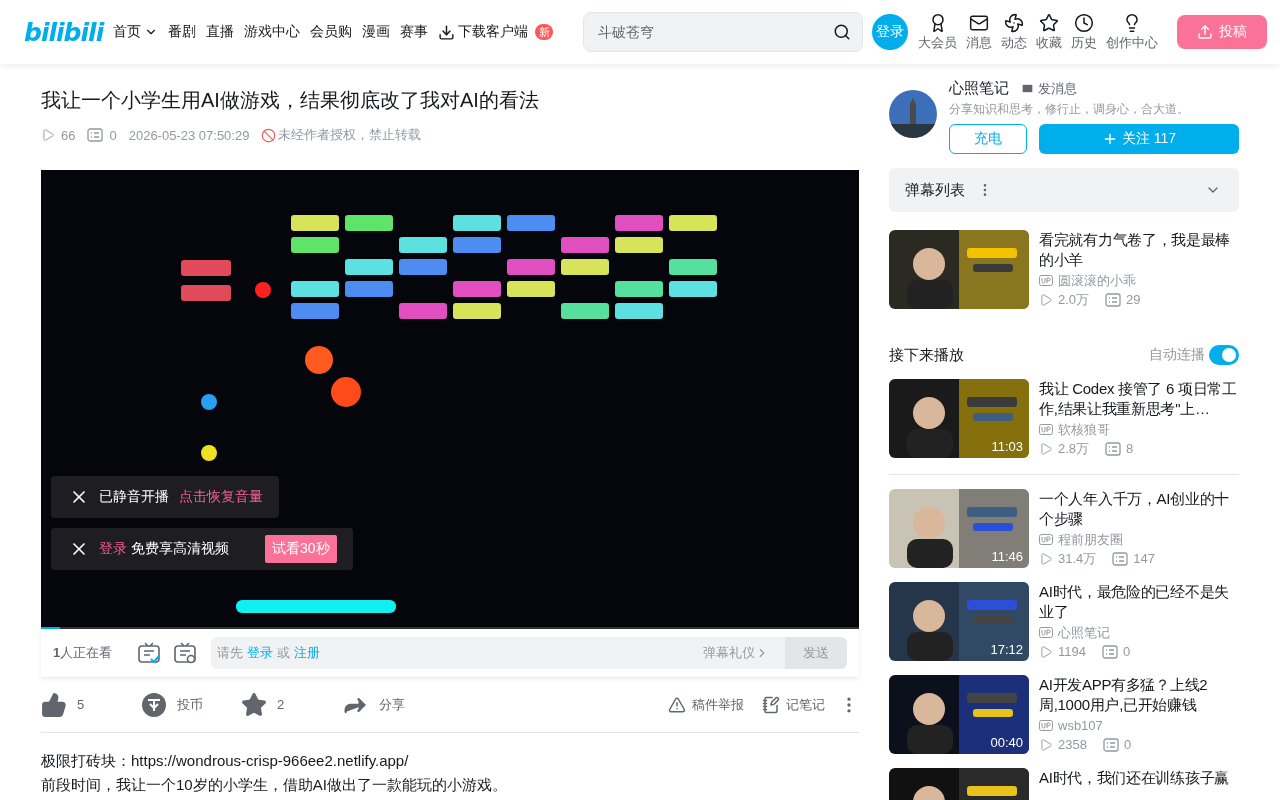 Image resolution: width=1280 pixels, height=800 pixels. Describe the element at coordinates (134, 497) in the screenshot. I see `muted-text: 已静音开播` at that location.